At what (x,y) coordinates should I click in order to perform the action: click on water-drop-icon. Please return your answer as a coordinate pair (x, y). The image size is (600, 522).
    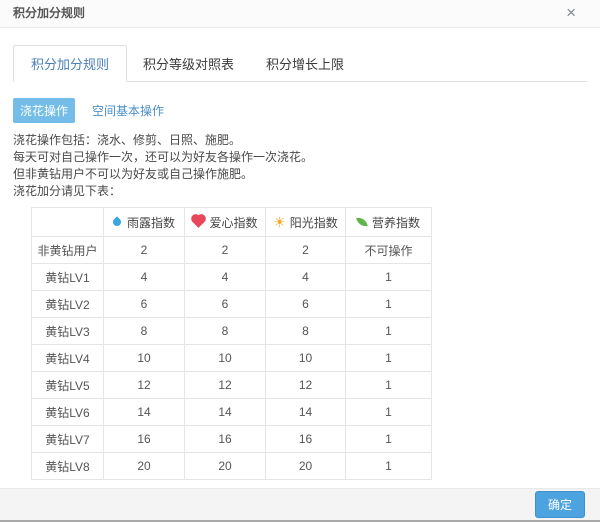
    Looking at the image, I should click on (117, 222).